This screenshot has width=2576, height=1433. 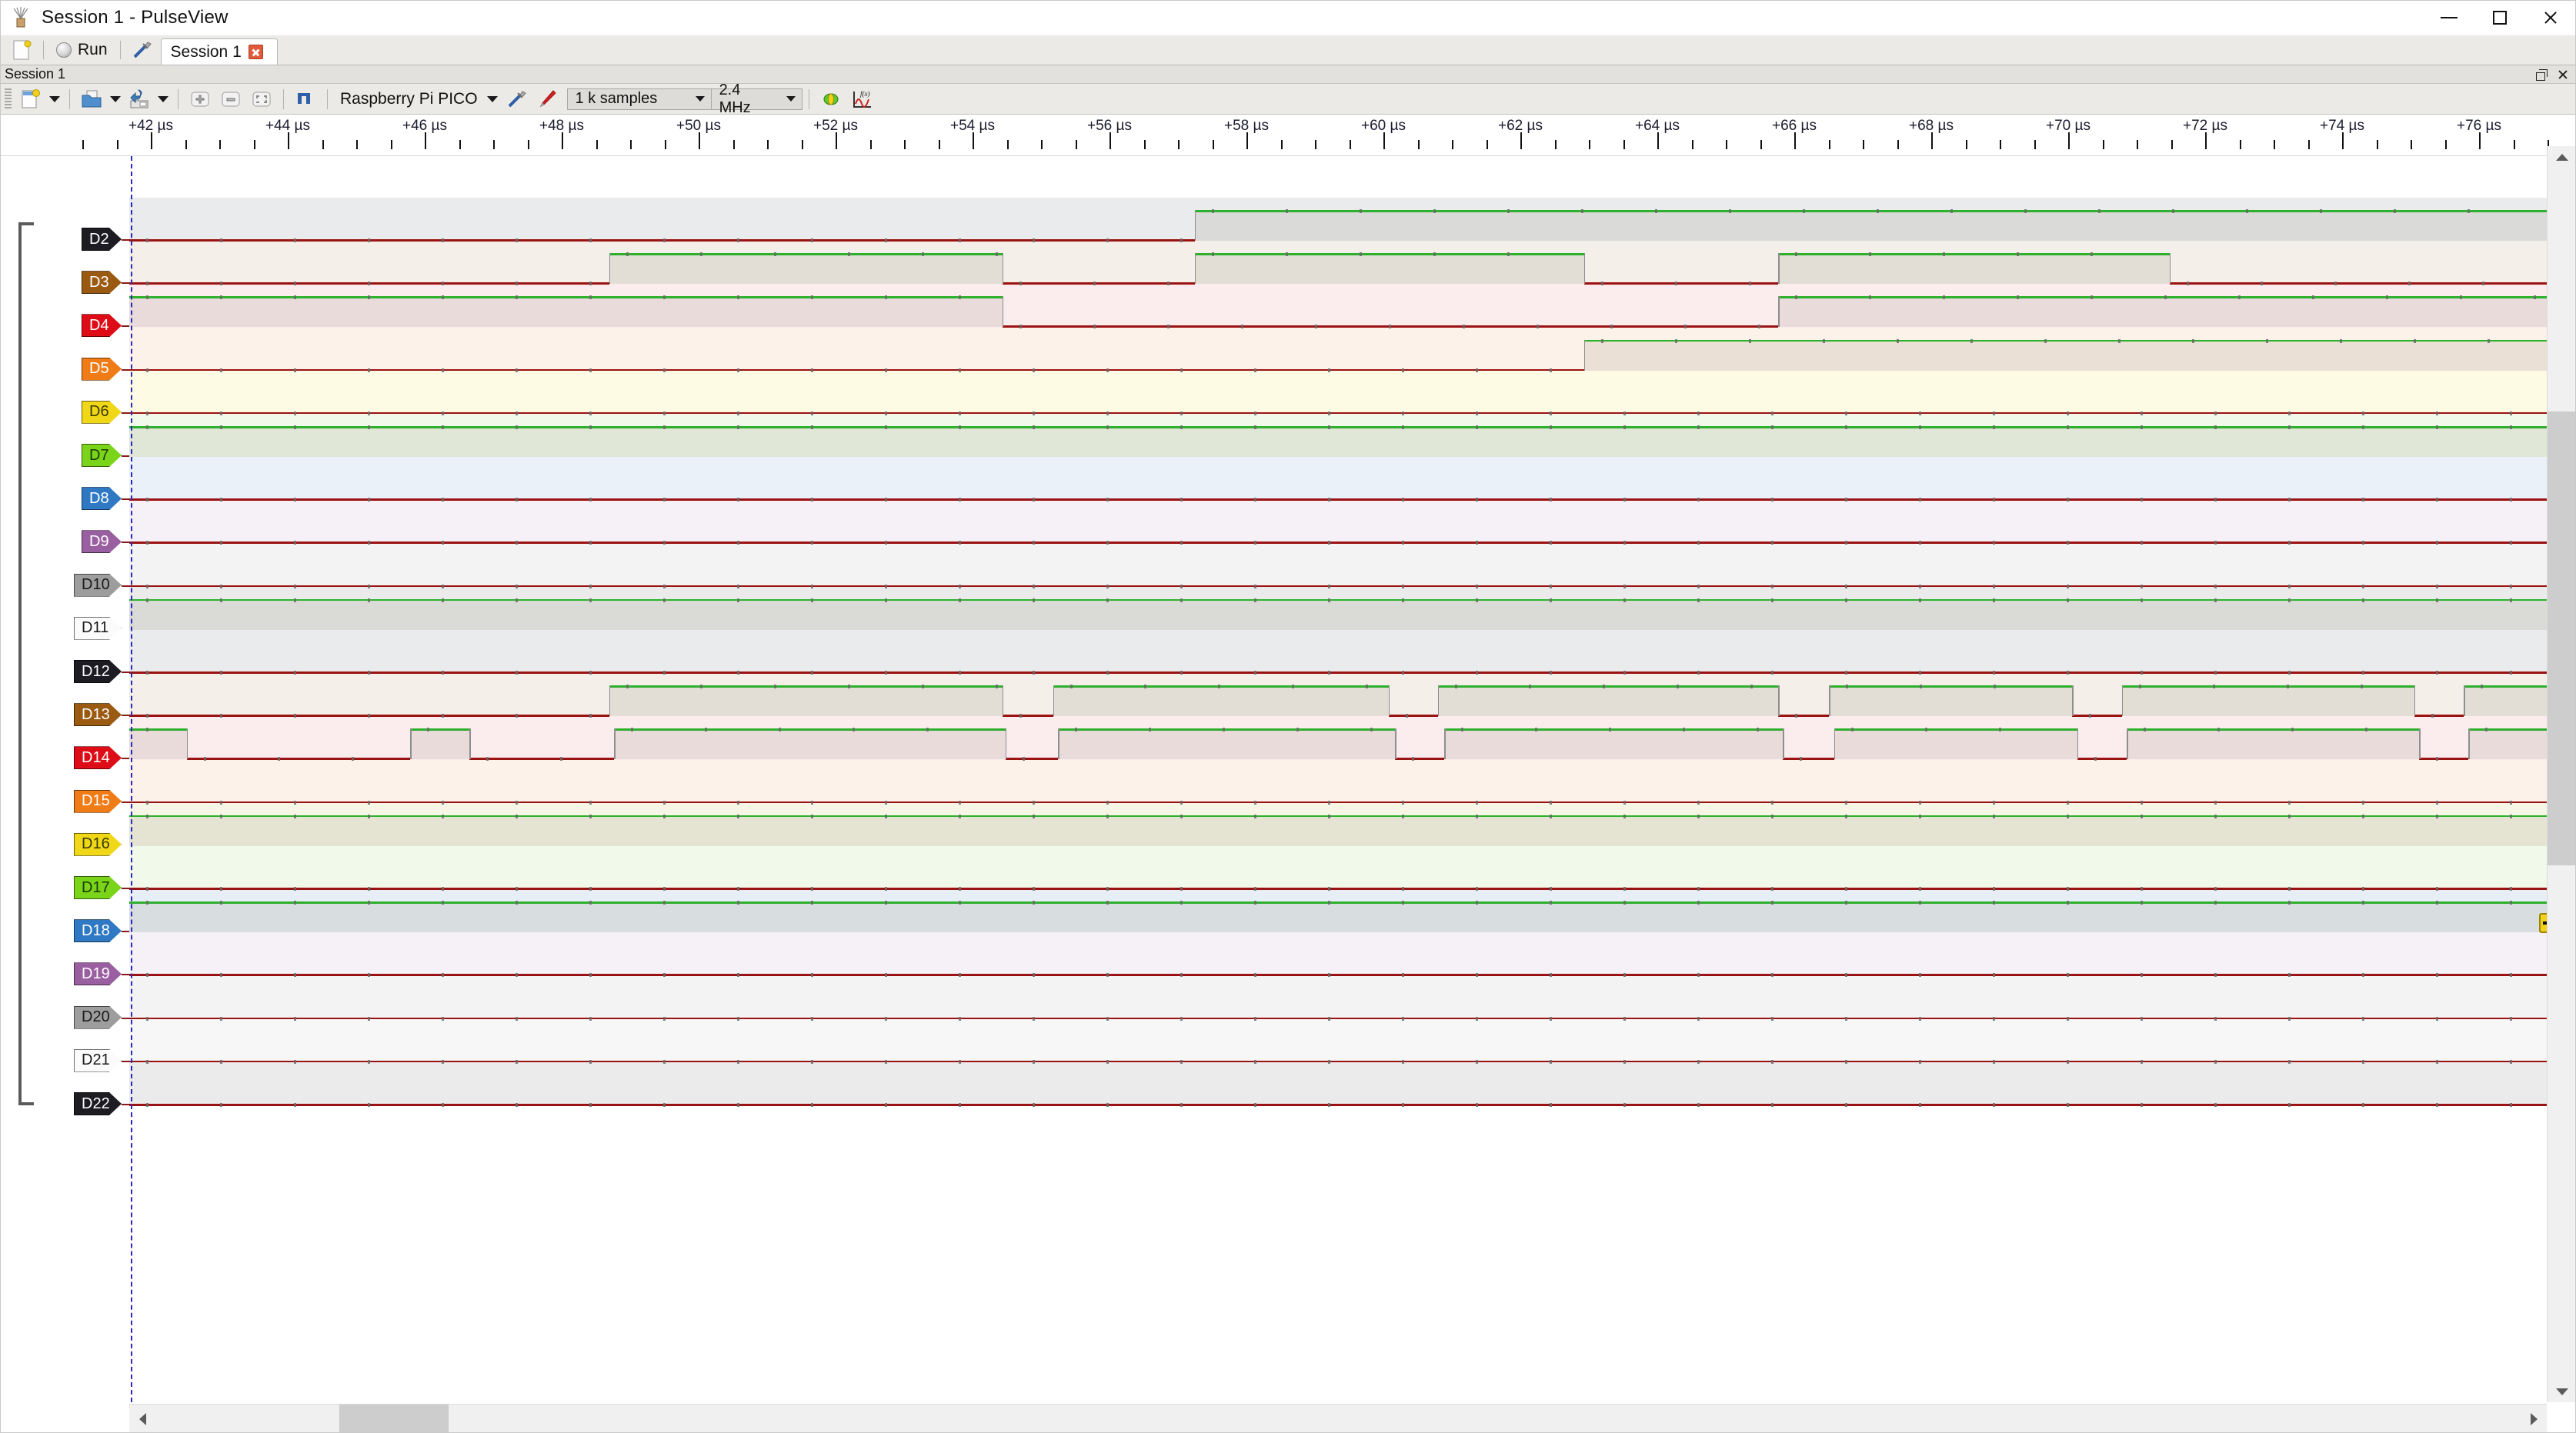 What do you see at coordinates (757, 99) in the screenshot?
I see `sample-rate-combo: 2.4 MHz` at bounding box center [757, 99].